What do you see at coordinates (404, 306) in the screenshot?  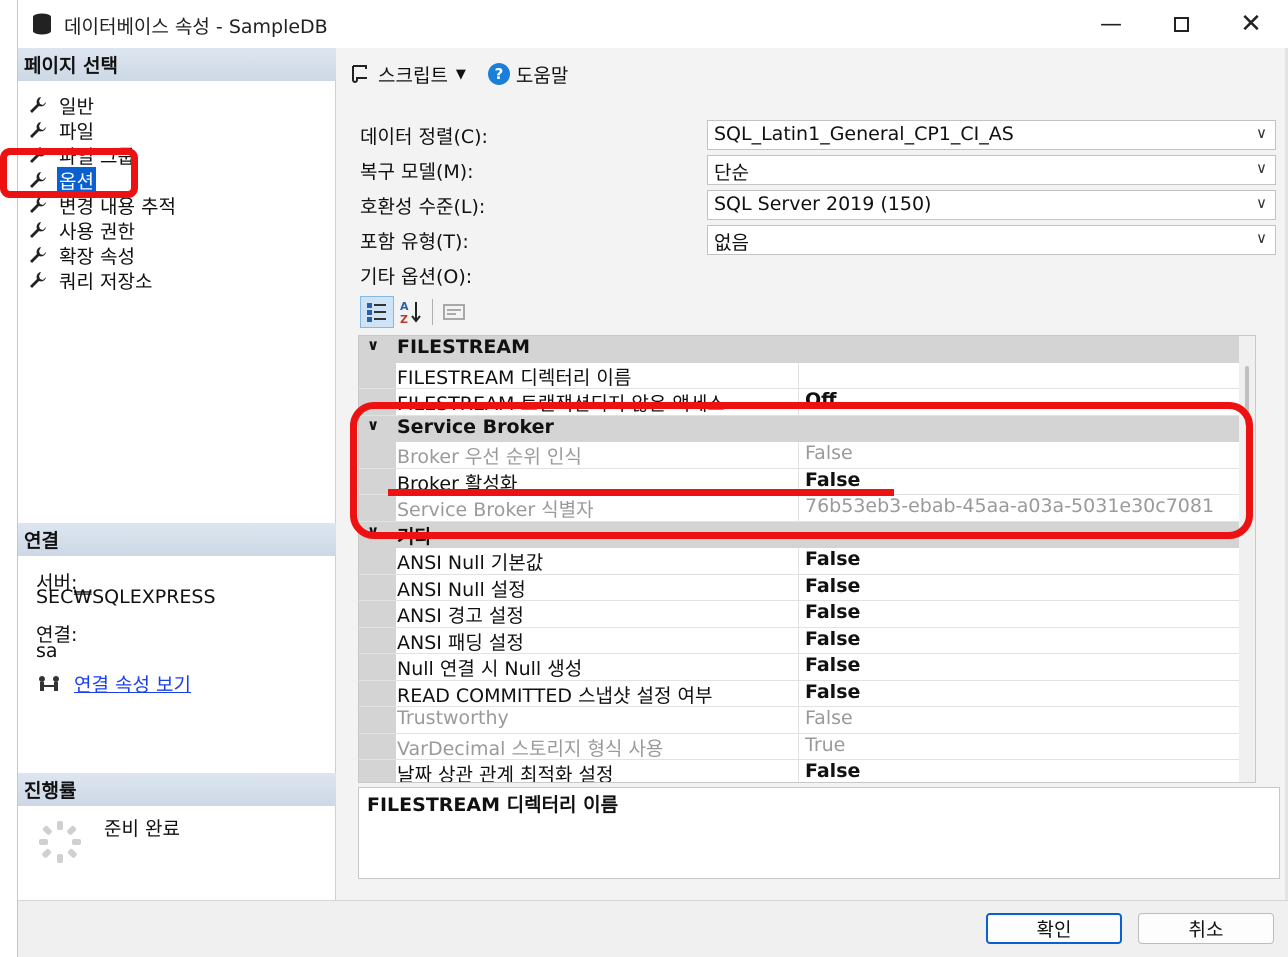 I see `svg-text: A` at bounding box center [404, 306].